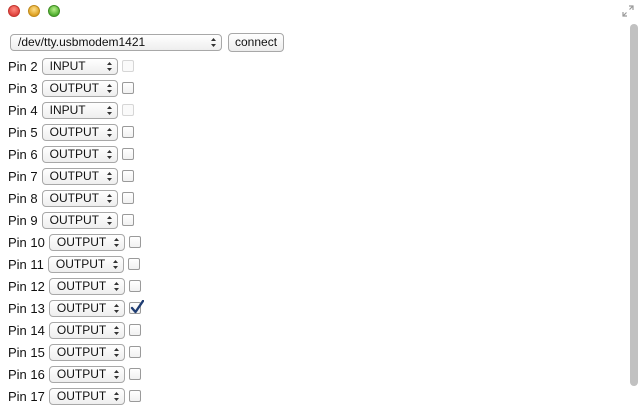 The image size is (640, 407). I want to click on fullscreen-arrows-icon, so click(628, 11).